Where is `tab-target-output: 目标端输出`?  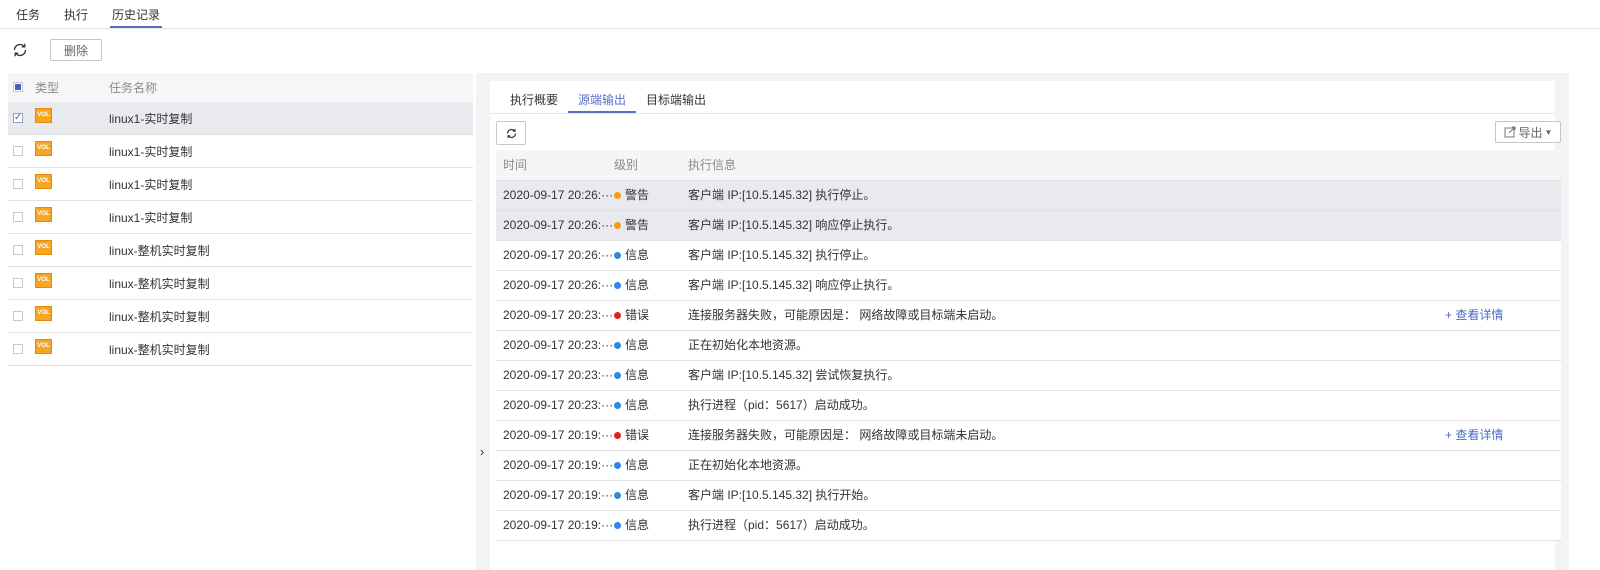 tab-target-output: 目标端输出 is located at coordinates (676, 101).